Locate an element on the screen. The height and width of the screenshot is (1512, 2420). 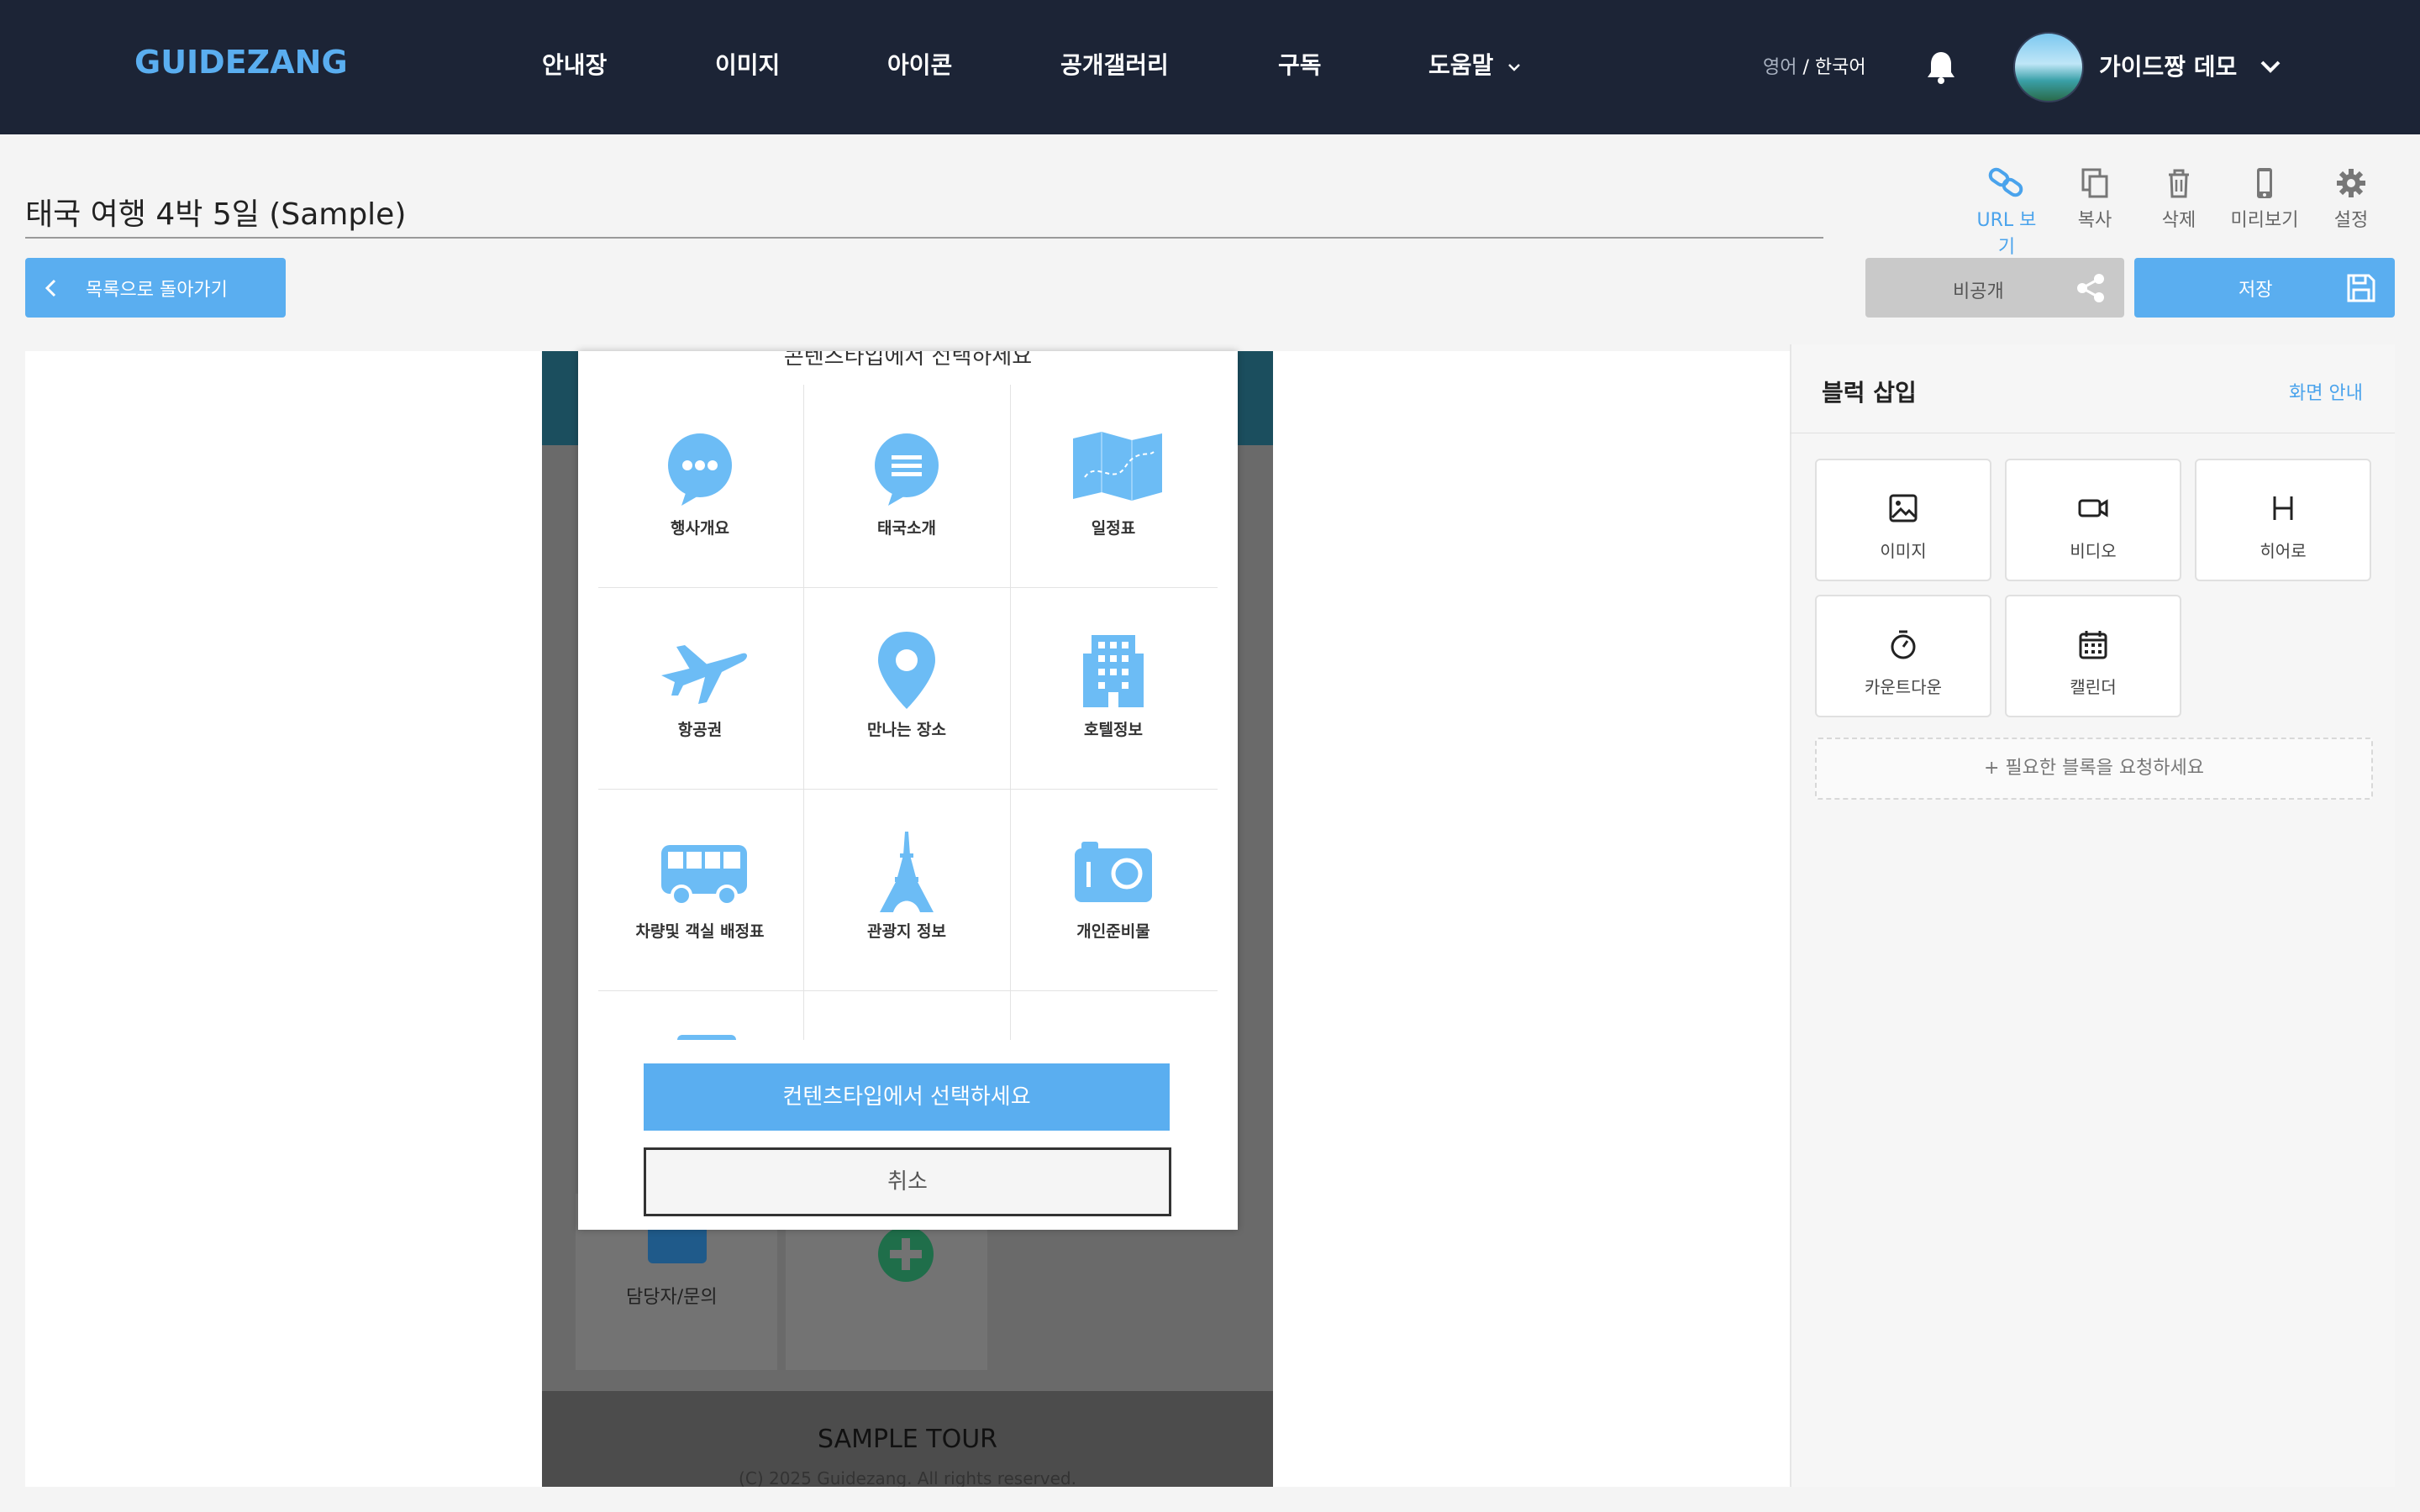
avatar is located at coordinates (2048, 67).